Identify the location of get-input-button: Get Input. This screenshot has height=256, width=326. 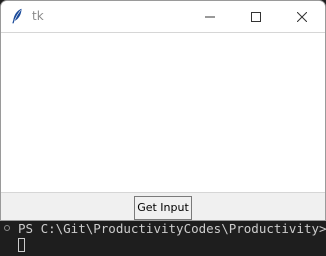
(163, 208).